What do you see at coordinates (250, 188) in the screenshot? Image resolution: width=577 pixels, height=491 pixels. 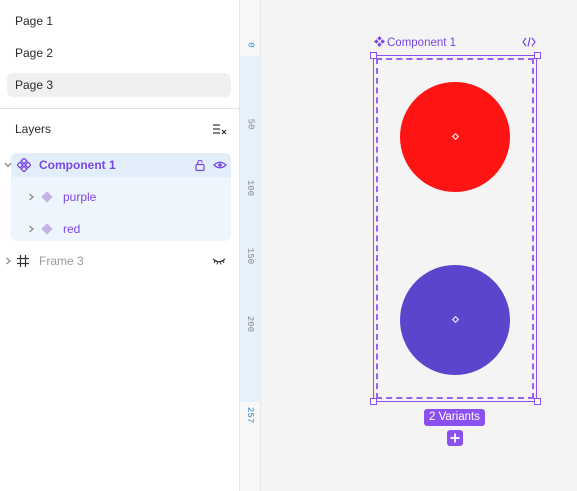 I see `ruler-label-100: 100` at bounding box center [250, 188].